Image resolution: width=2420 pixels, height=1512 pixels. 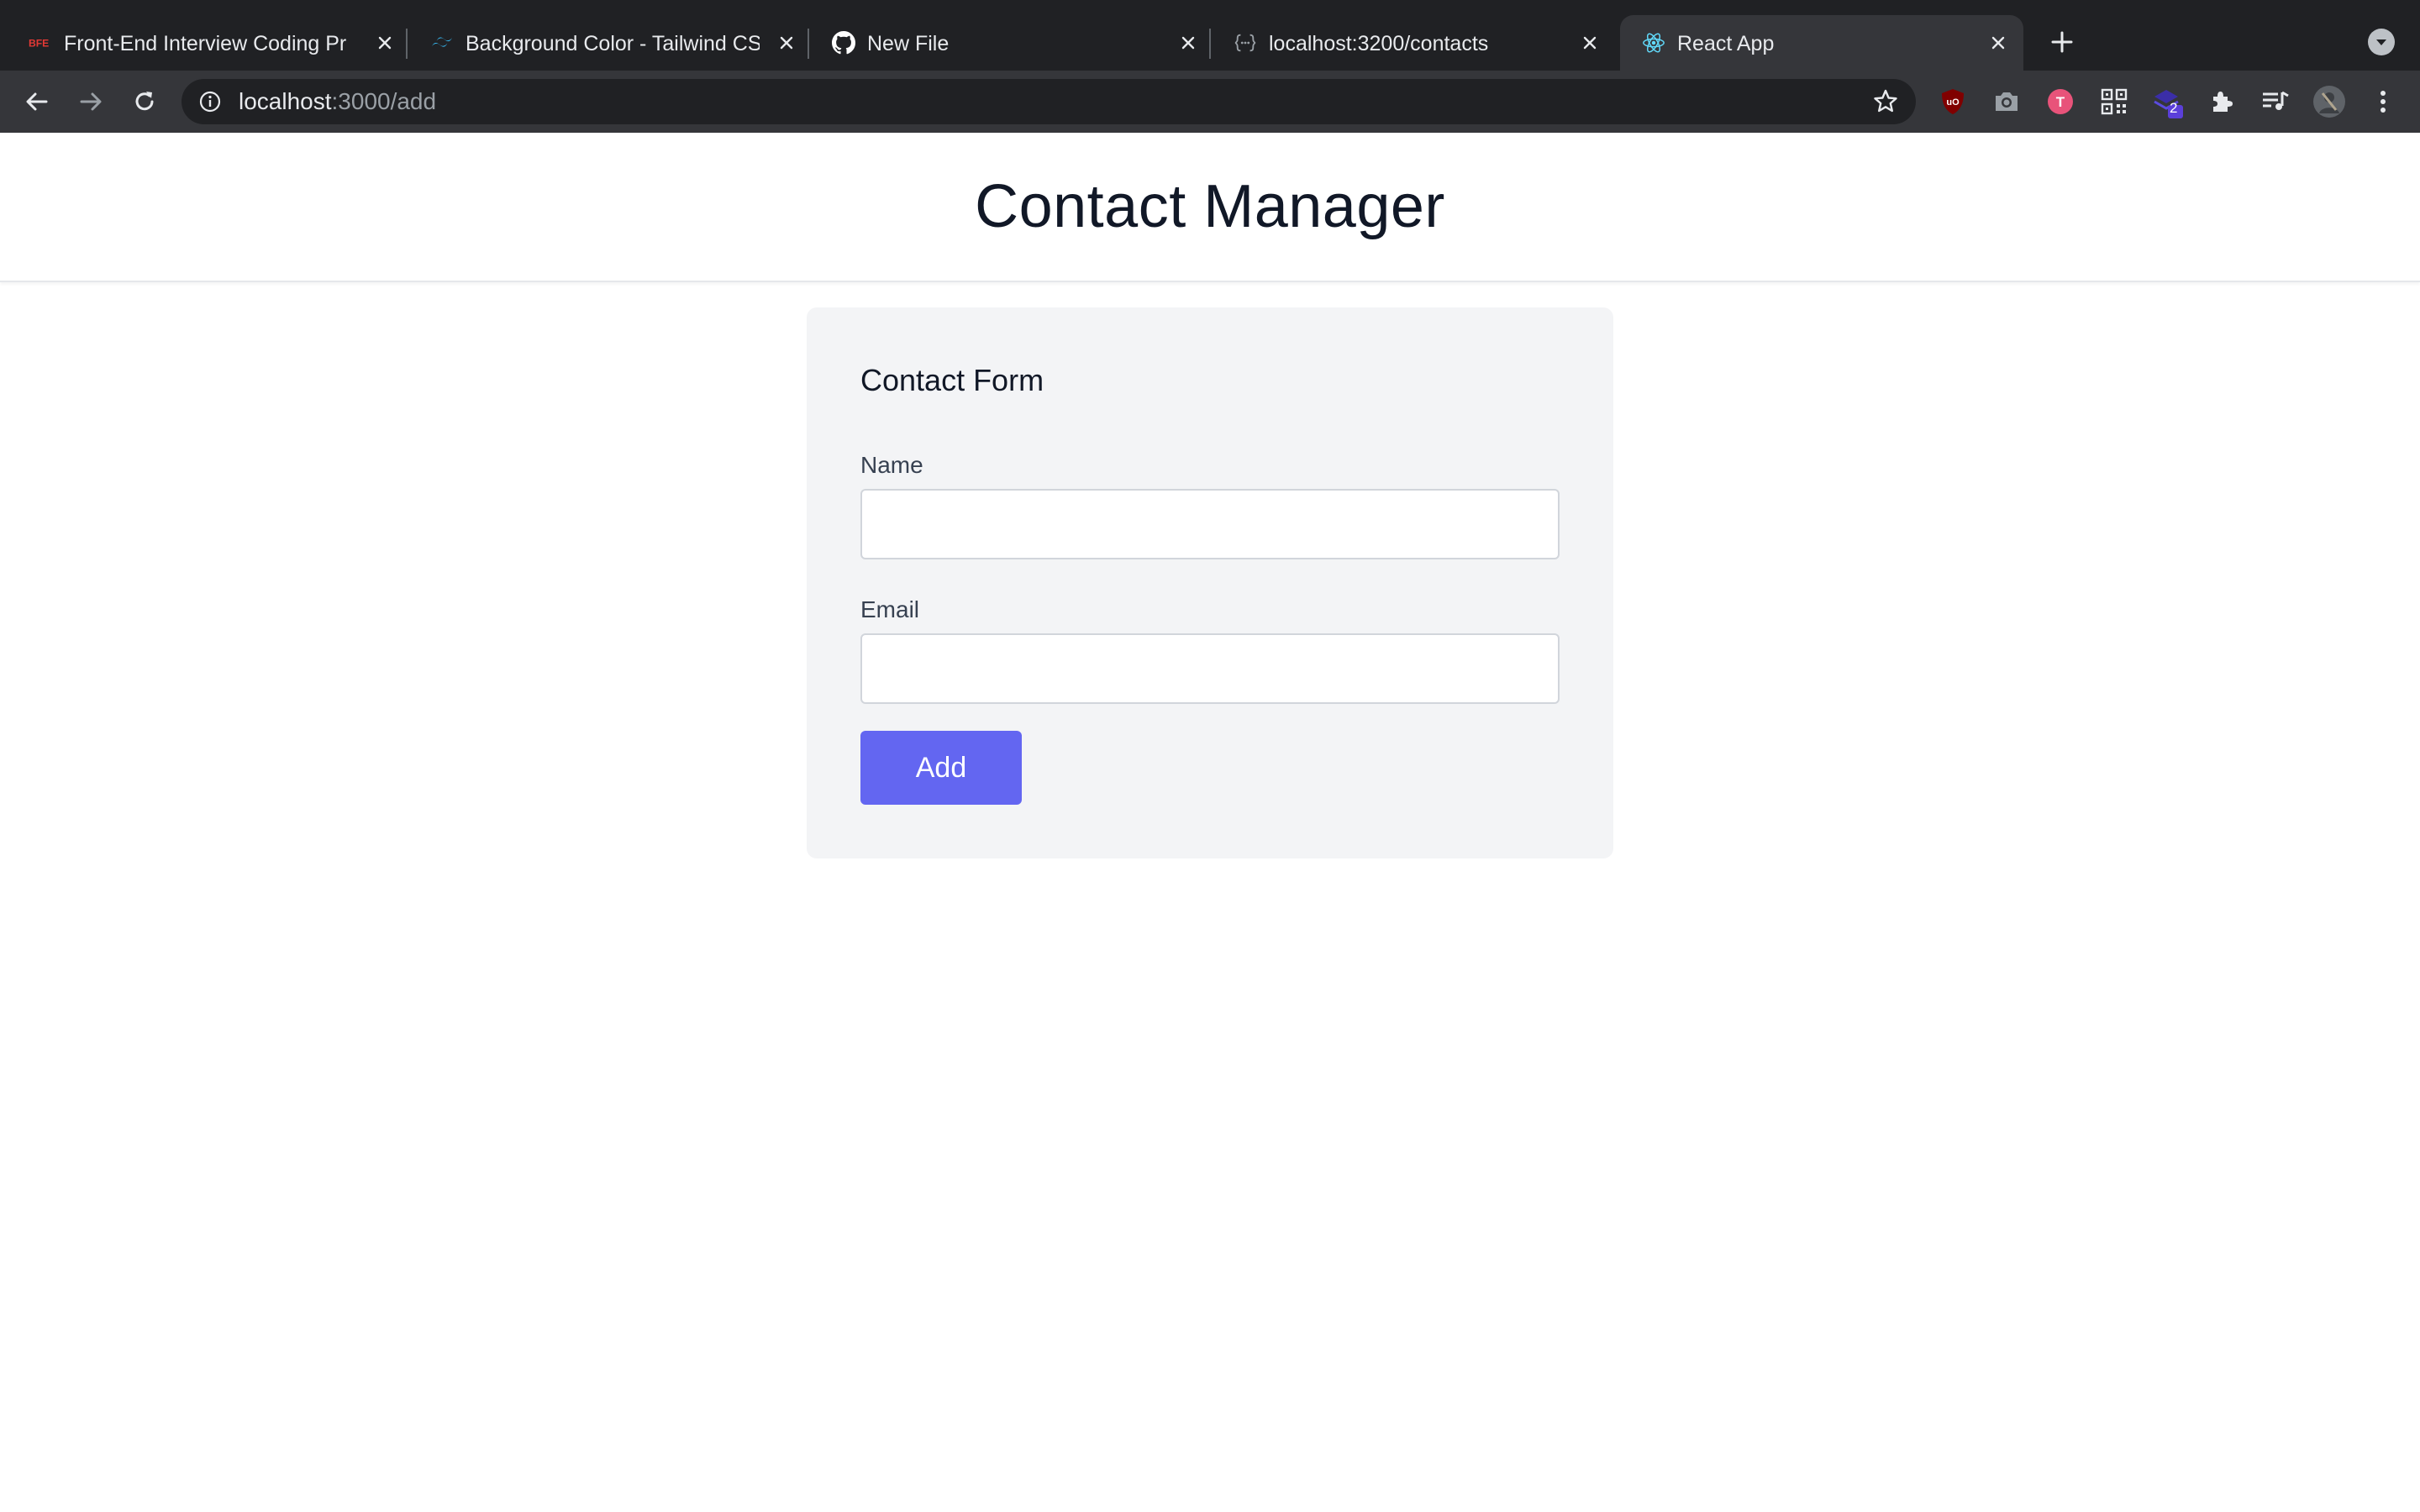 I want to click on tab-bfe: BFE Front-End Interview Coding Pr, so click(x=207, y=43).